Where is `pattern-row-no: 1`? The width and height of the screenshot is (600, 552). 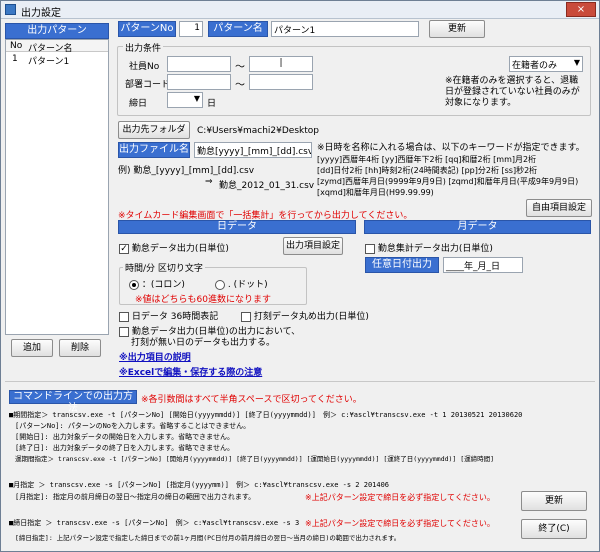 pattern-row-no: 1 is located at coordinates (15, 59).